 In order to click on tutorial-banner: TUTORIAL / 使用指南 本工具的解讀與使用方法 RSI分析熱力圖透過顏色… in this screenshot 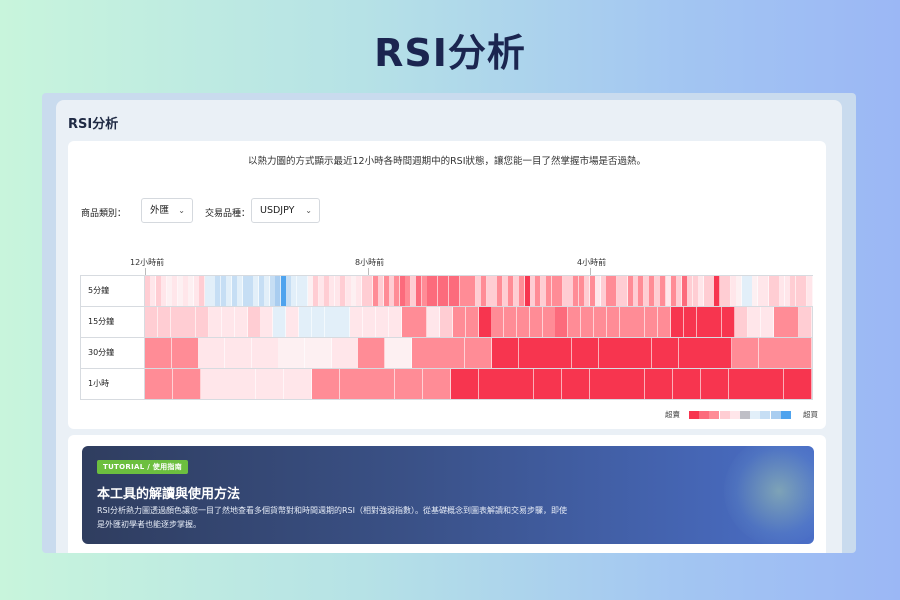, I will do `click(448, 495)`.